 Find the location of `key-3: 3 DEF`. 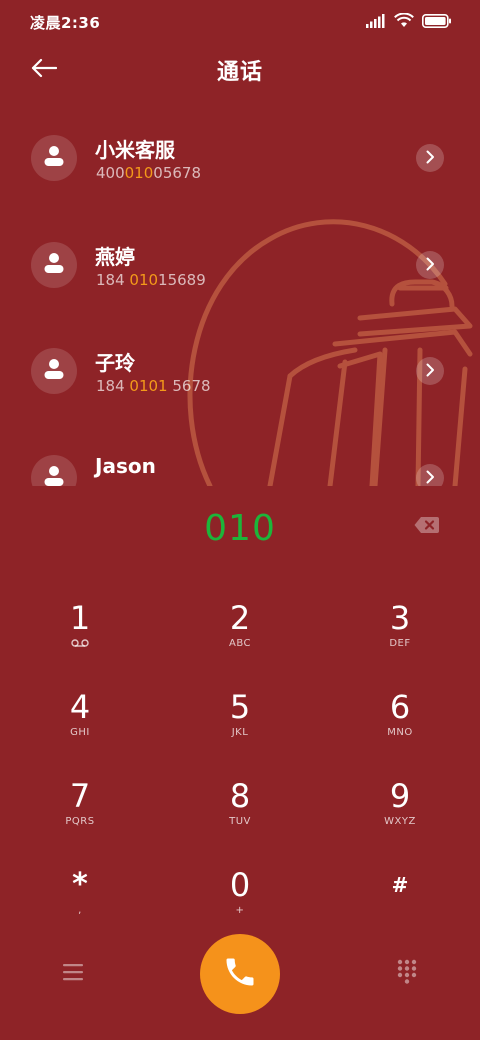

key-3: 3 DEF is located at coordinates (400, 634).